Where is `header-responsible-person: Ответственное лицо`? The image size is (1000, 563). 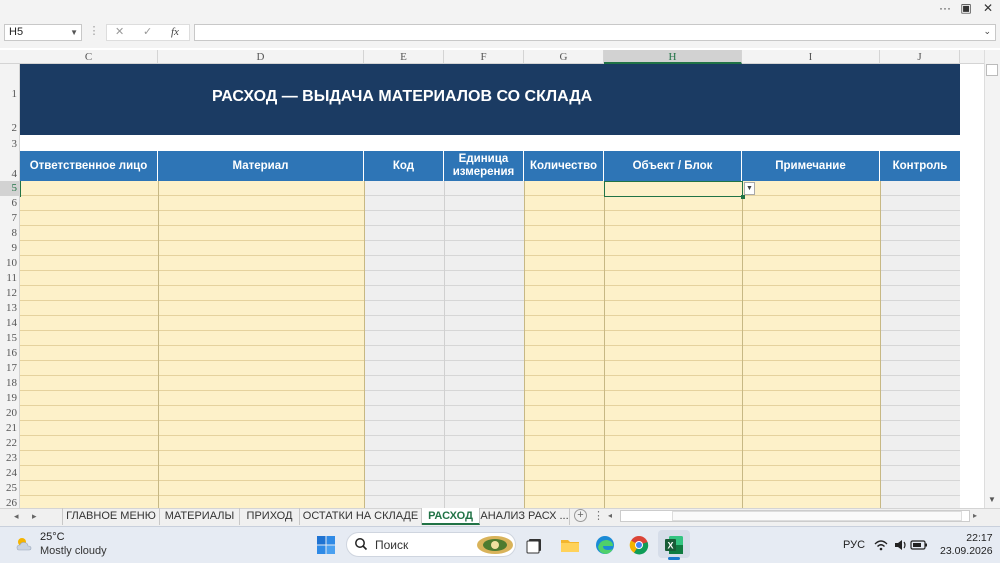 header-responsible-person: Ответственное лицо is located at coordinates (89, 166).